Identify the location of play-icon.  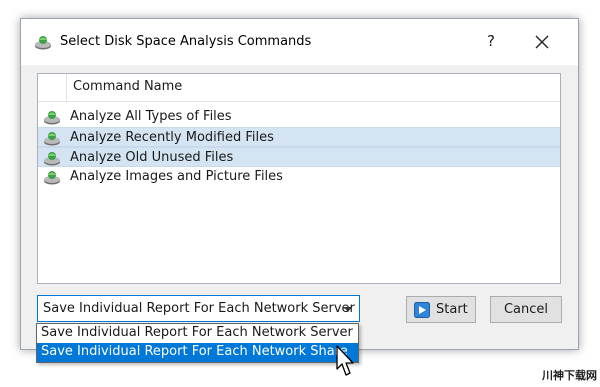
(422, 310).